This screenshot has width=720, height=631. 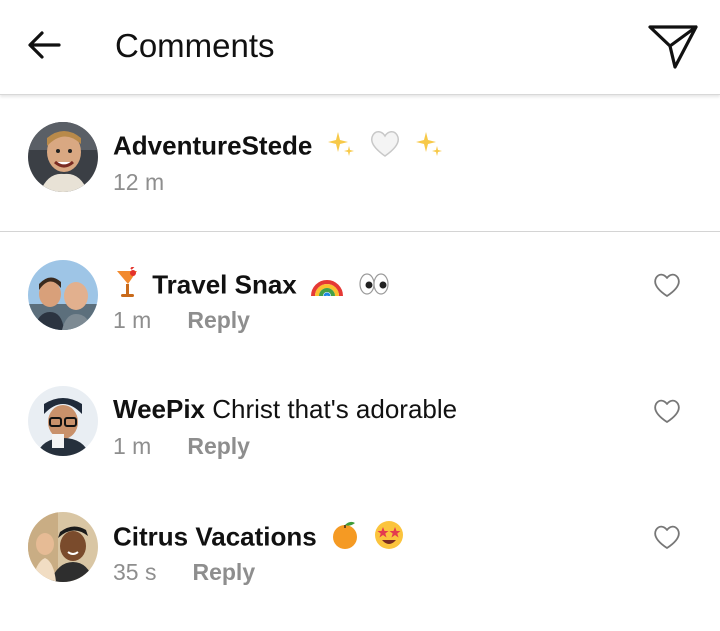 What do you see at coordinates (327, 286) in the screenshot?
I see `rainbow-icon` at bounding box center [327, 286].